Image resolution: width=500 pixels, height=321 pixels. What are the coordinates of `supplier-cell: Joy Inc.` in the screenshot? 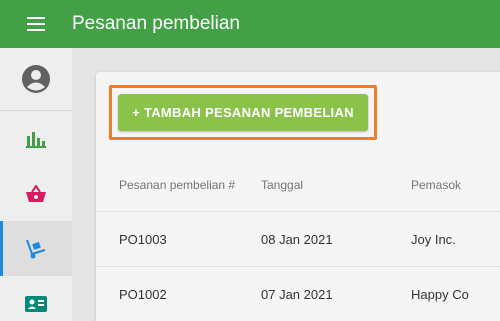 It's located at (433, 239).